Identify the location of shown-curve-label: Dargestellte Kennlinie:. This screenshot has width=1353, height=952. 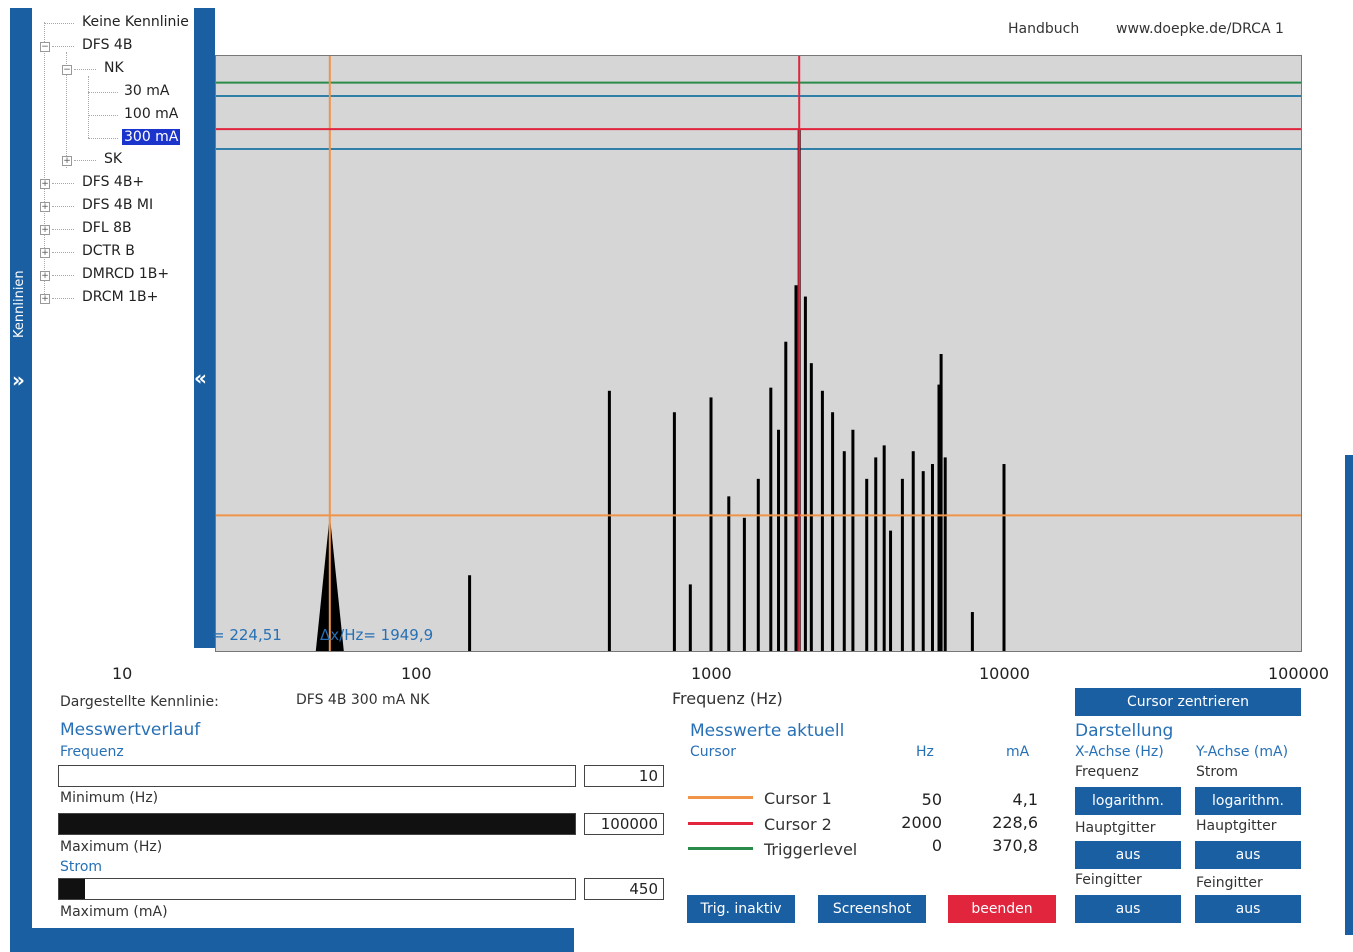
(139, 702).